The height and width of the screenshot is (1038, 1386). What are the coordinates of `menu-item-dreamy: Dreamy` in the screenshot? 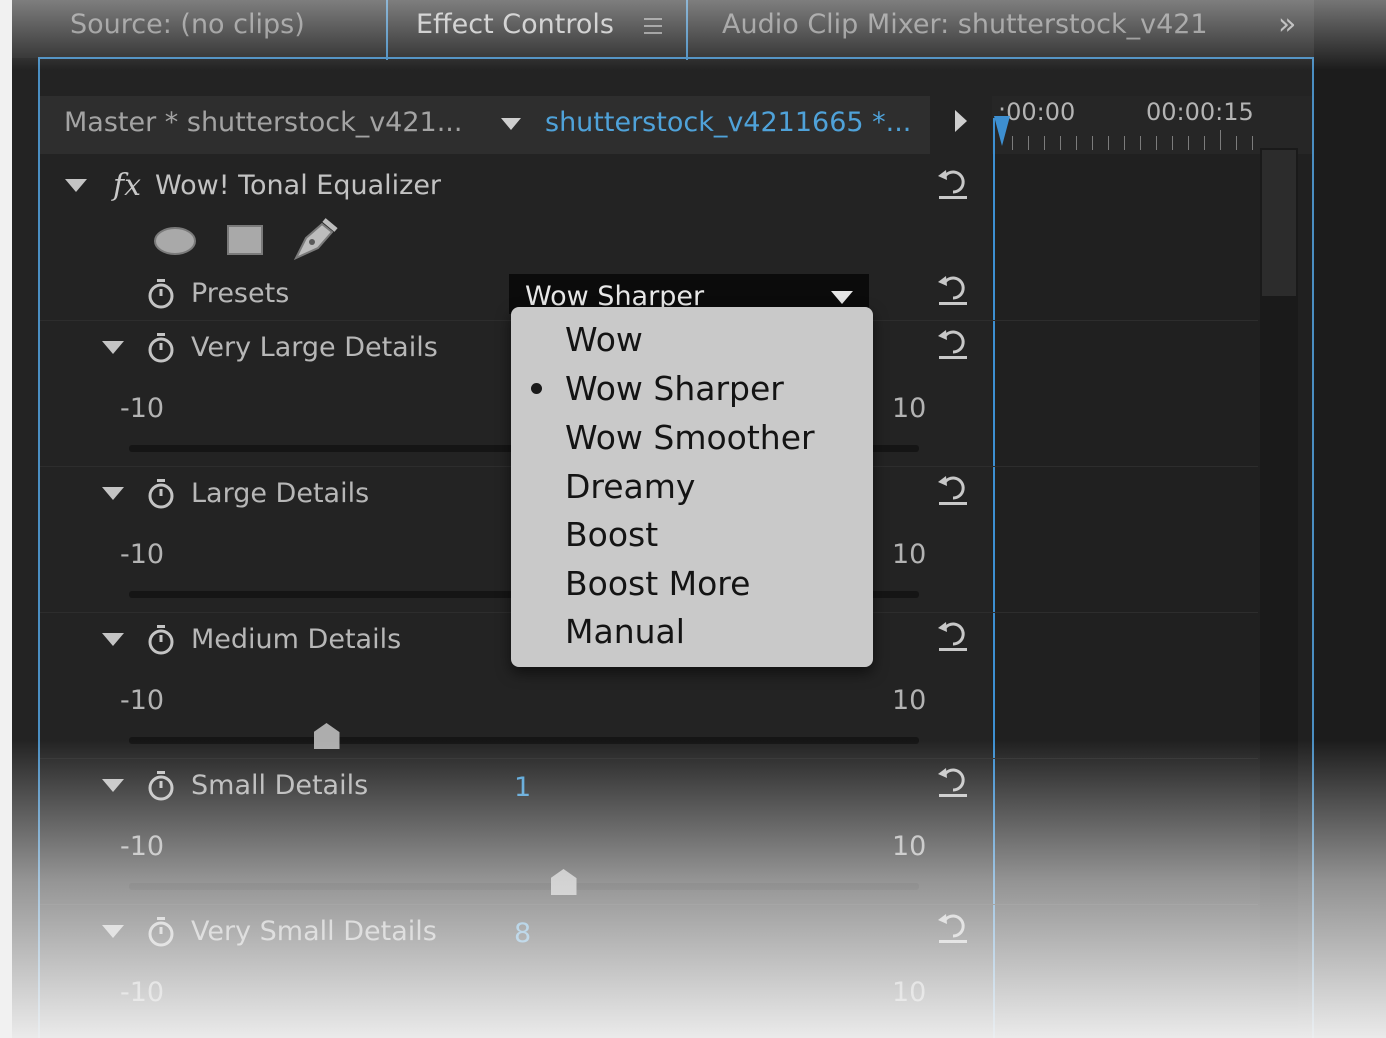 It's located at (630, 486).